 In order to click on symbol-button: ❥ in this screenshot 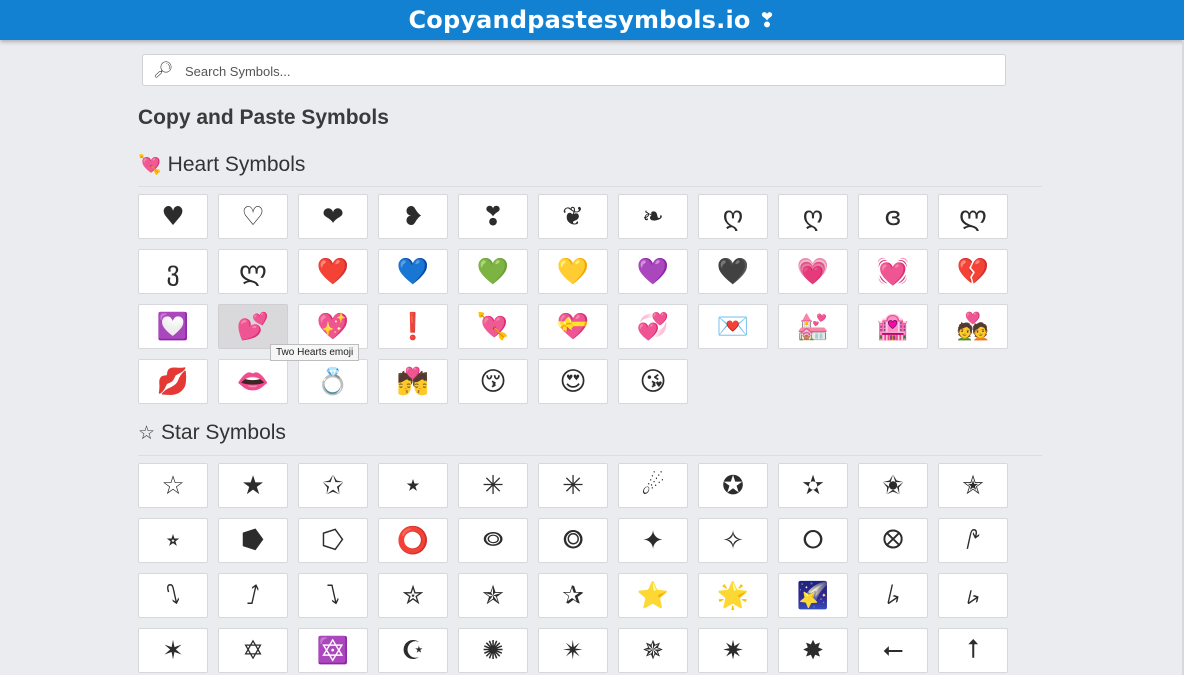, I will do `click(413, 216)`.